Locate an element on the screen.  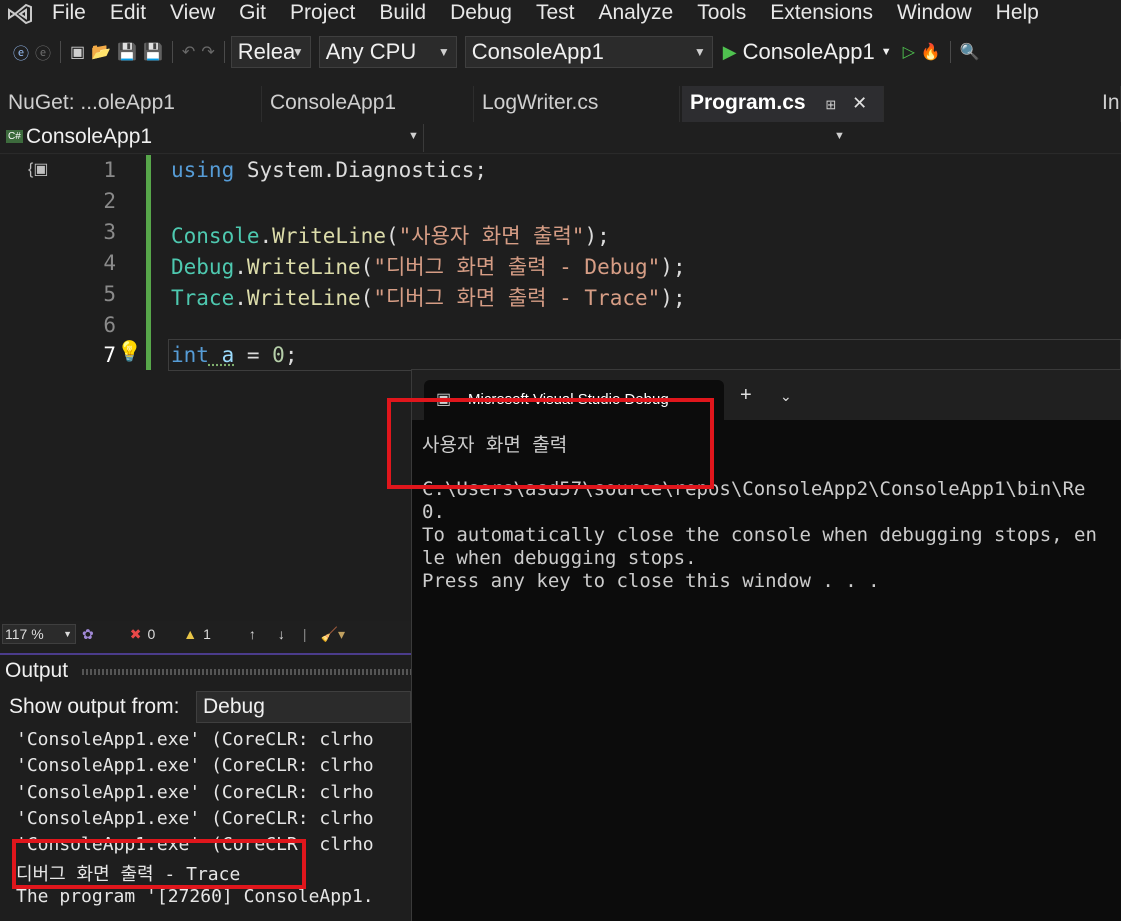
back-icon: ⓔ is located at coordinates (21, 52).